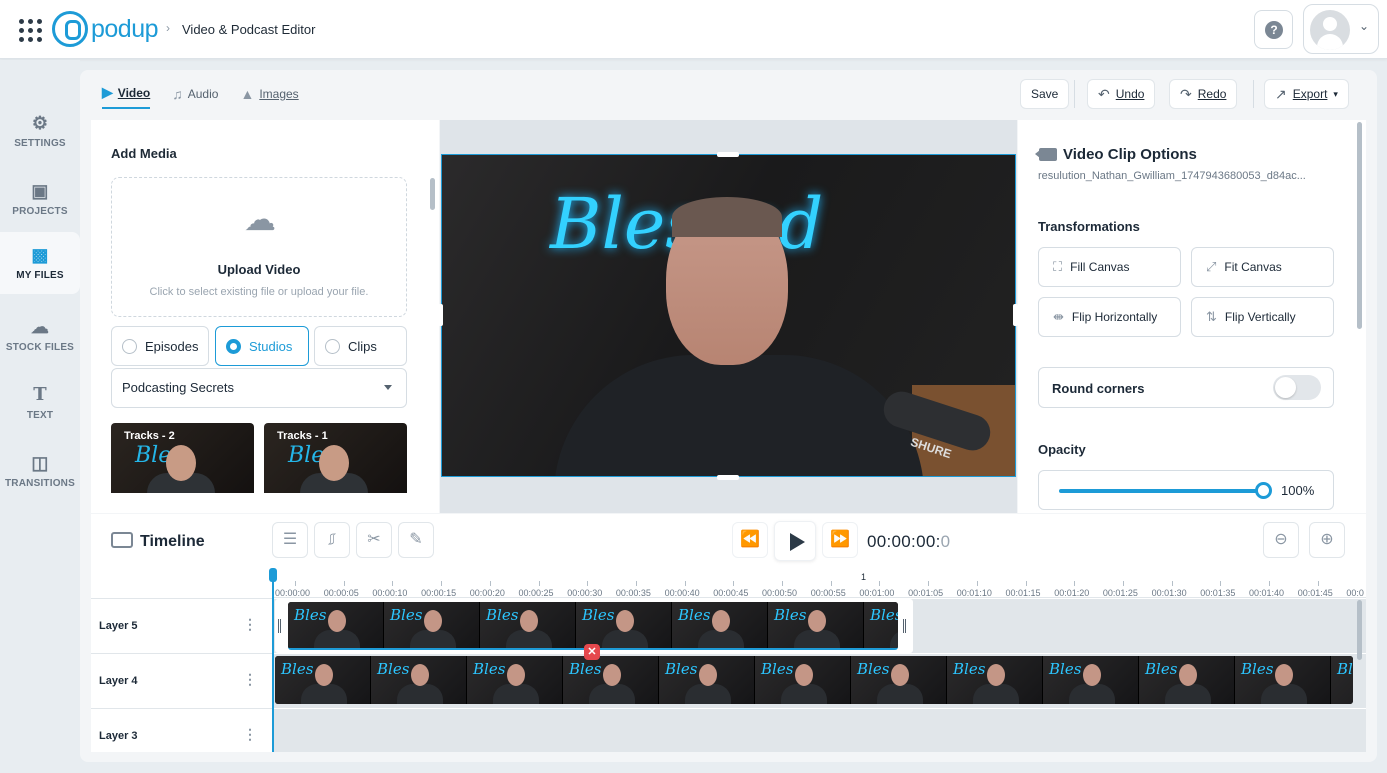 Image resolution: width=1387 pixels, height=773 pixels. Describe the element at coordinates (908, 542) in the screenshot. I see `playback-time: 00:00:00:0` at that location.